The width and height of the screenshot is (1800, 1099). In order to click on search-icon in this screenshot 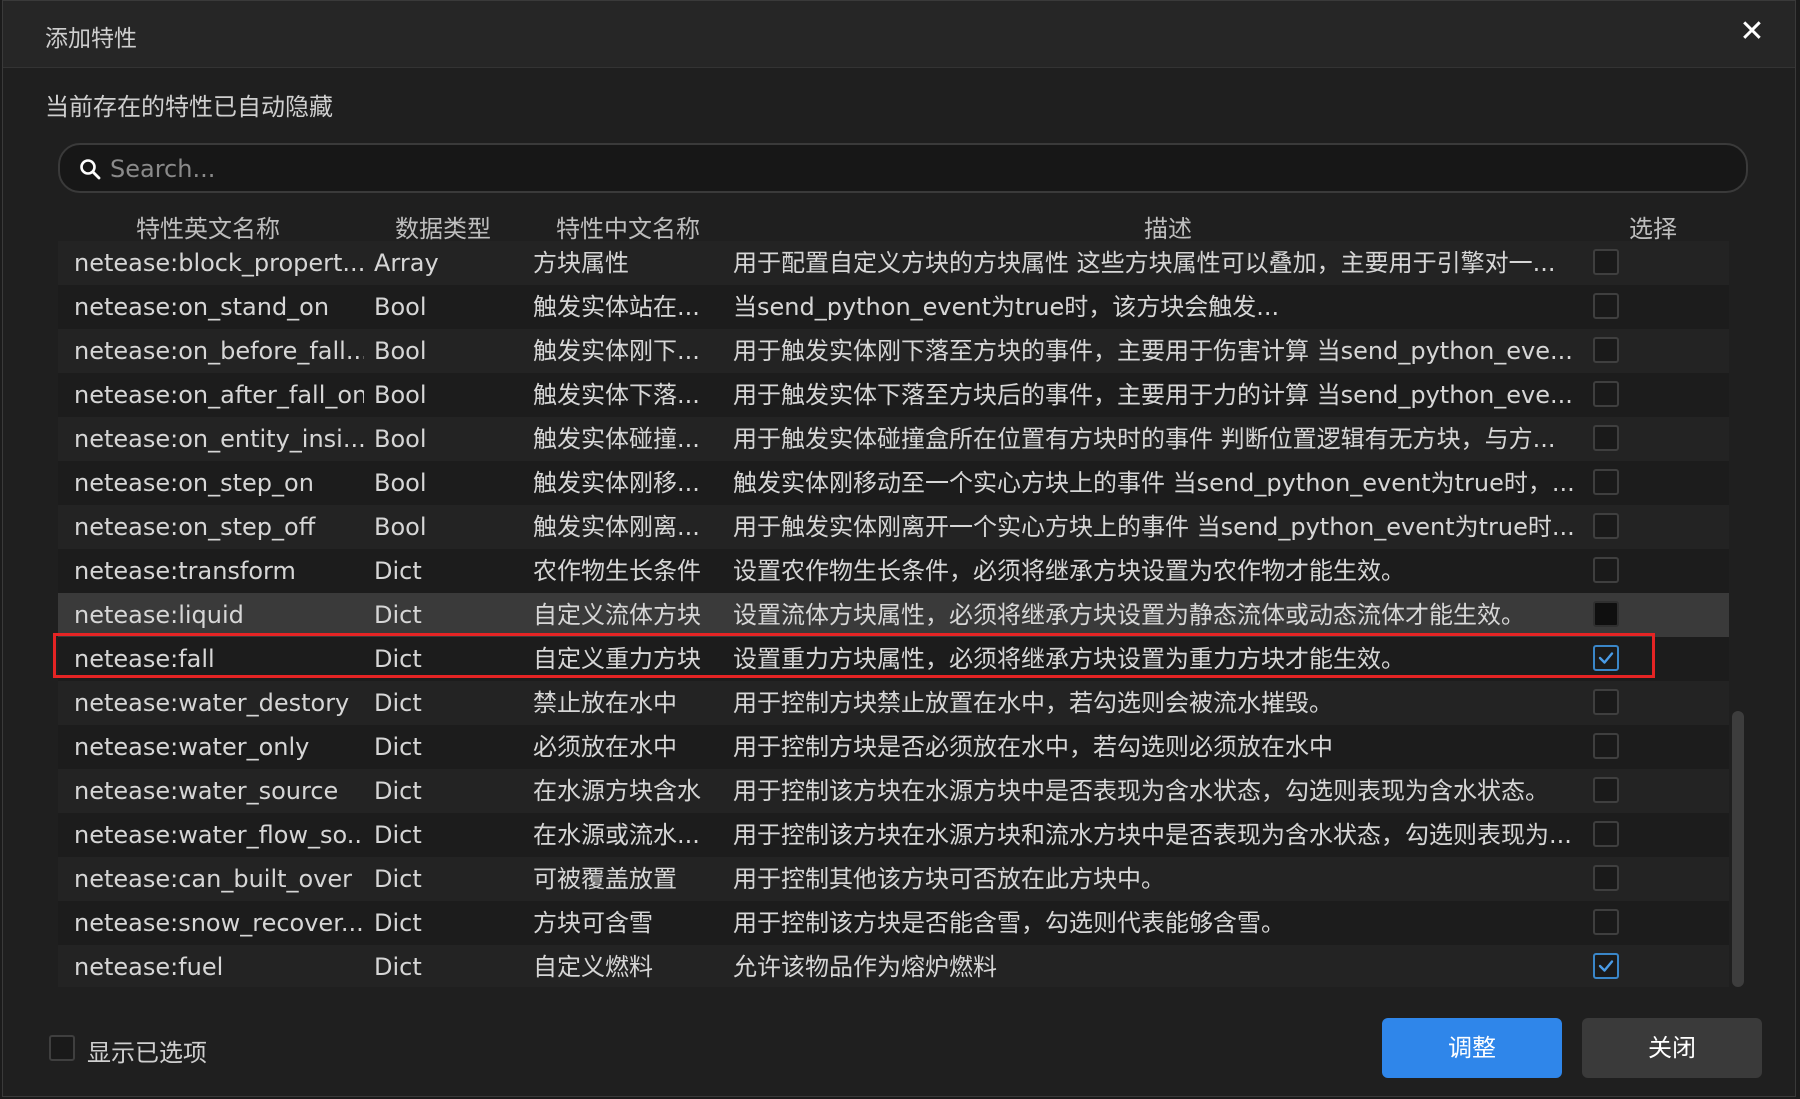, I will do `click(90, 169)`.